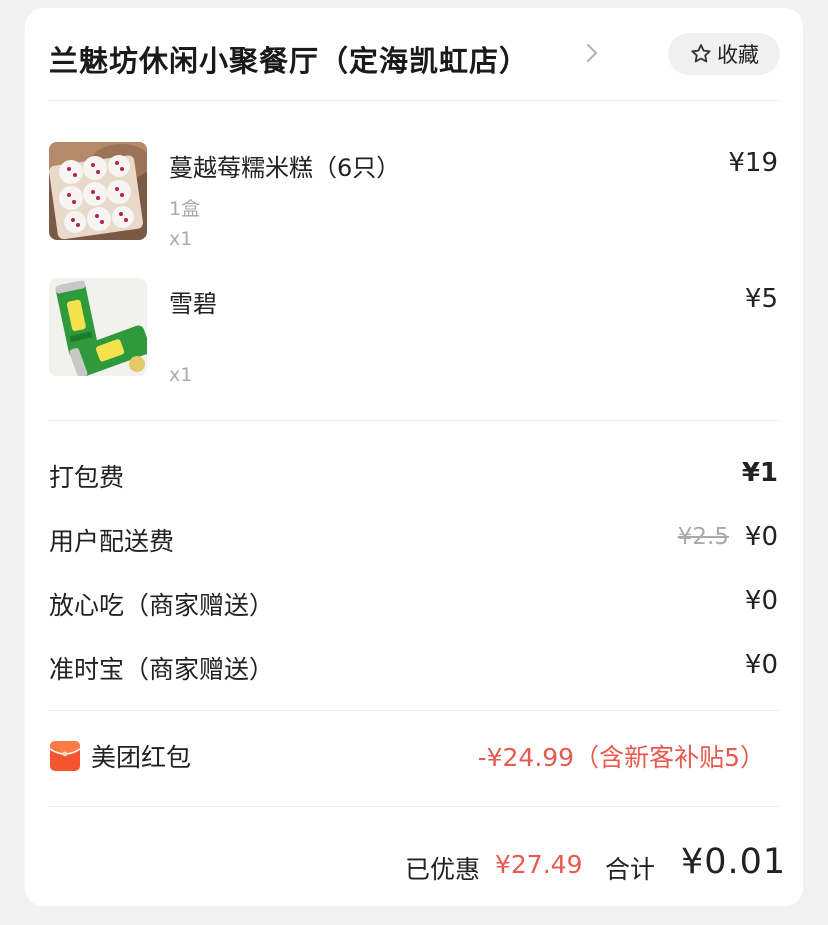 This screenshot has width=828, height=925. Describe the element at coordinates (414, 333) in the screenshot. I see `list-item: 雪碧 x1 ¥5` at that location.